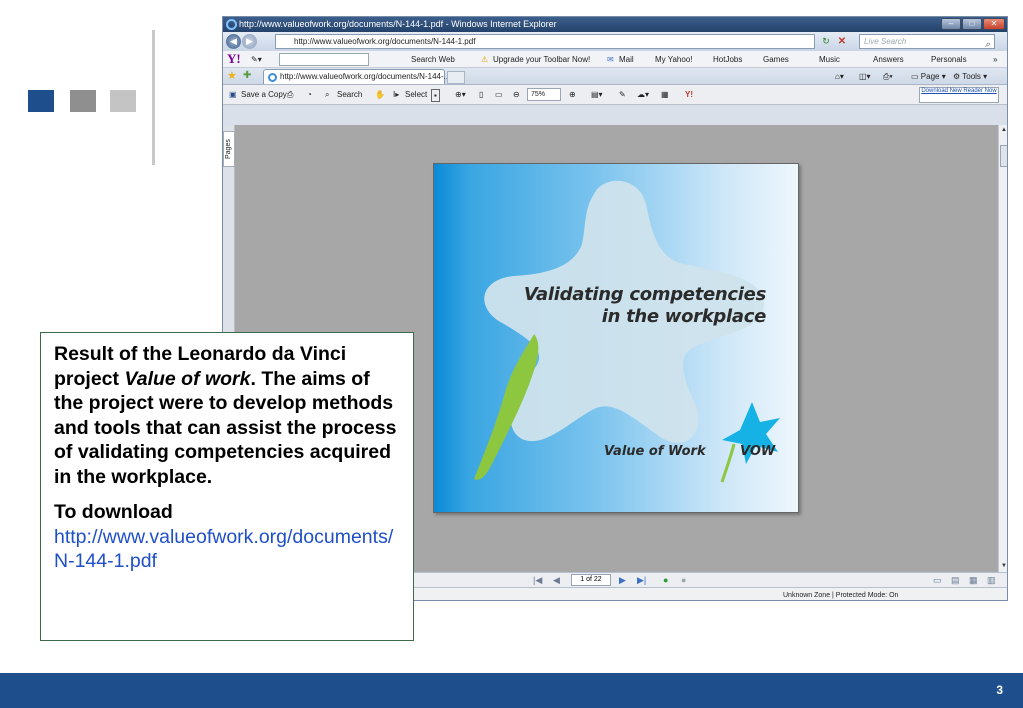 The height and width of the screenshot is (708, 1023). Describe the element at coordinates (499, 94) in the screenshot. I see `fit-width-icon: ▭` at that location.